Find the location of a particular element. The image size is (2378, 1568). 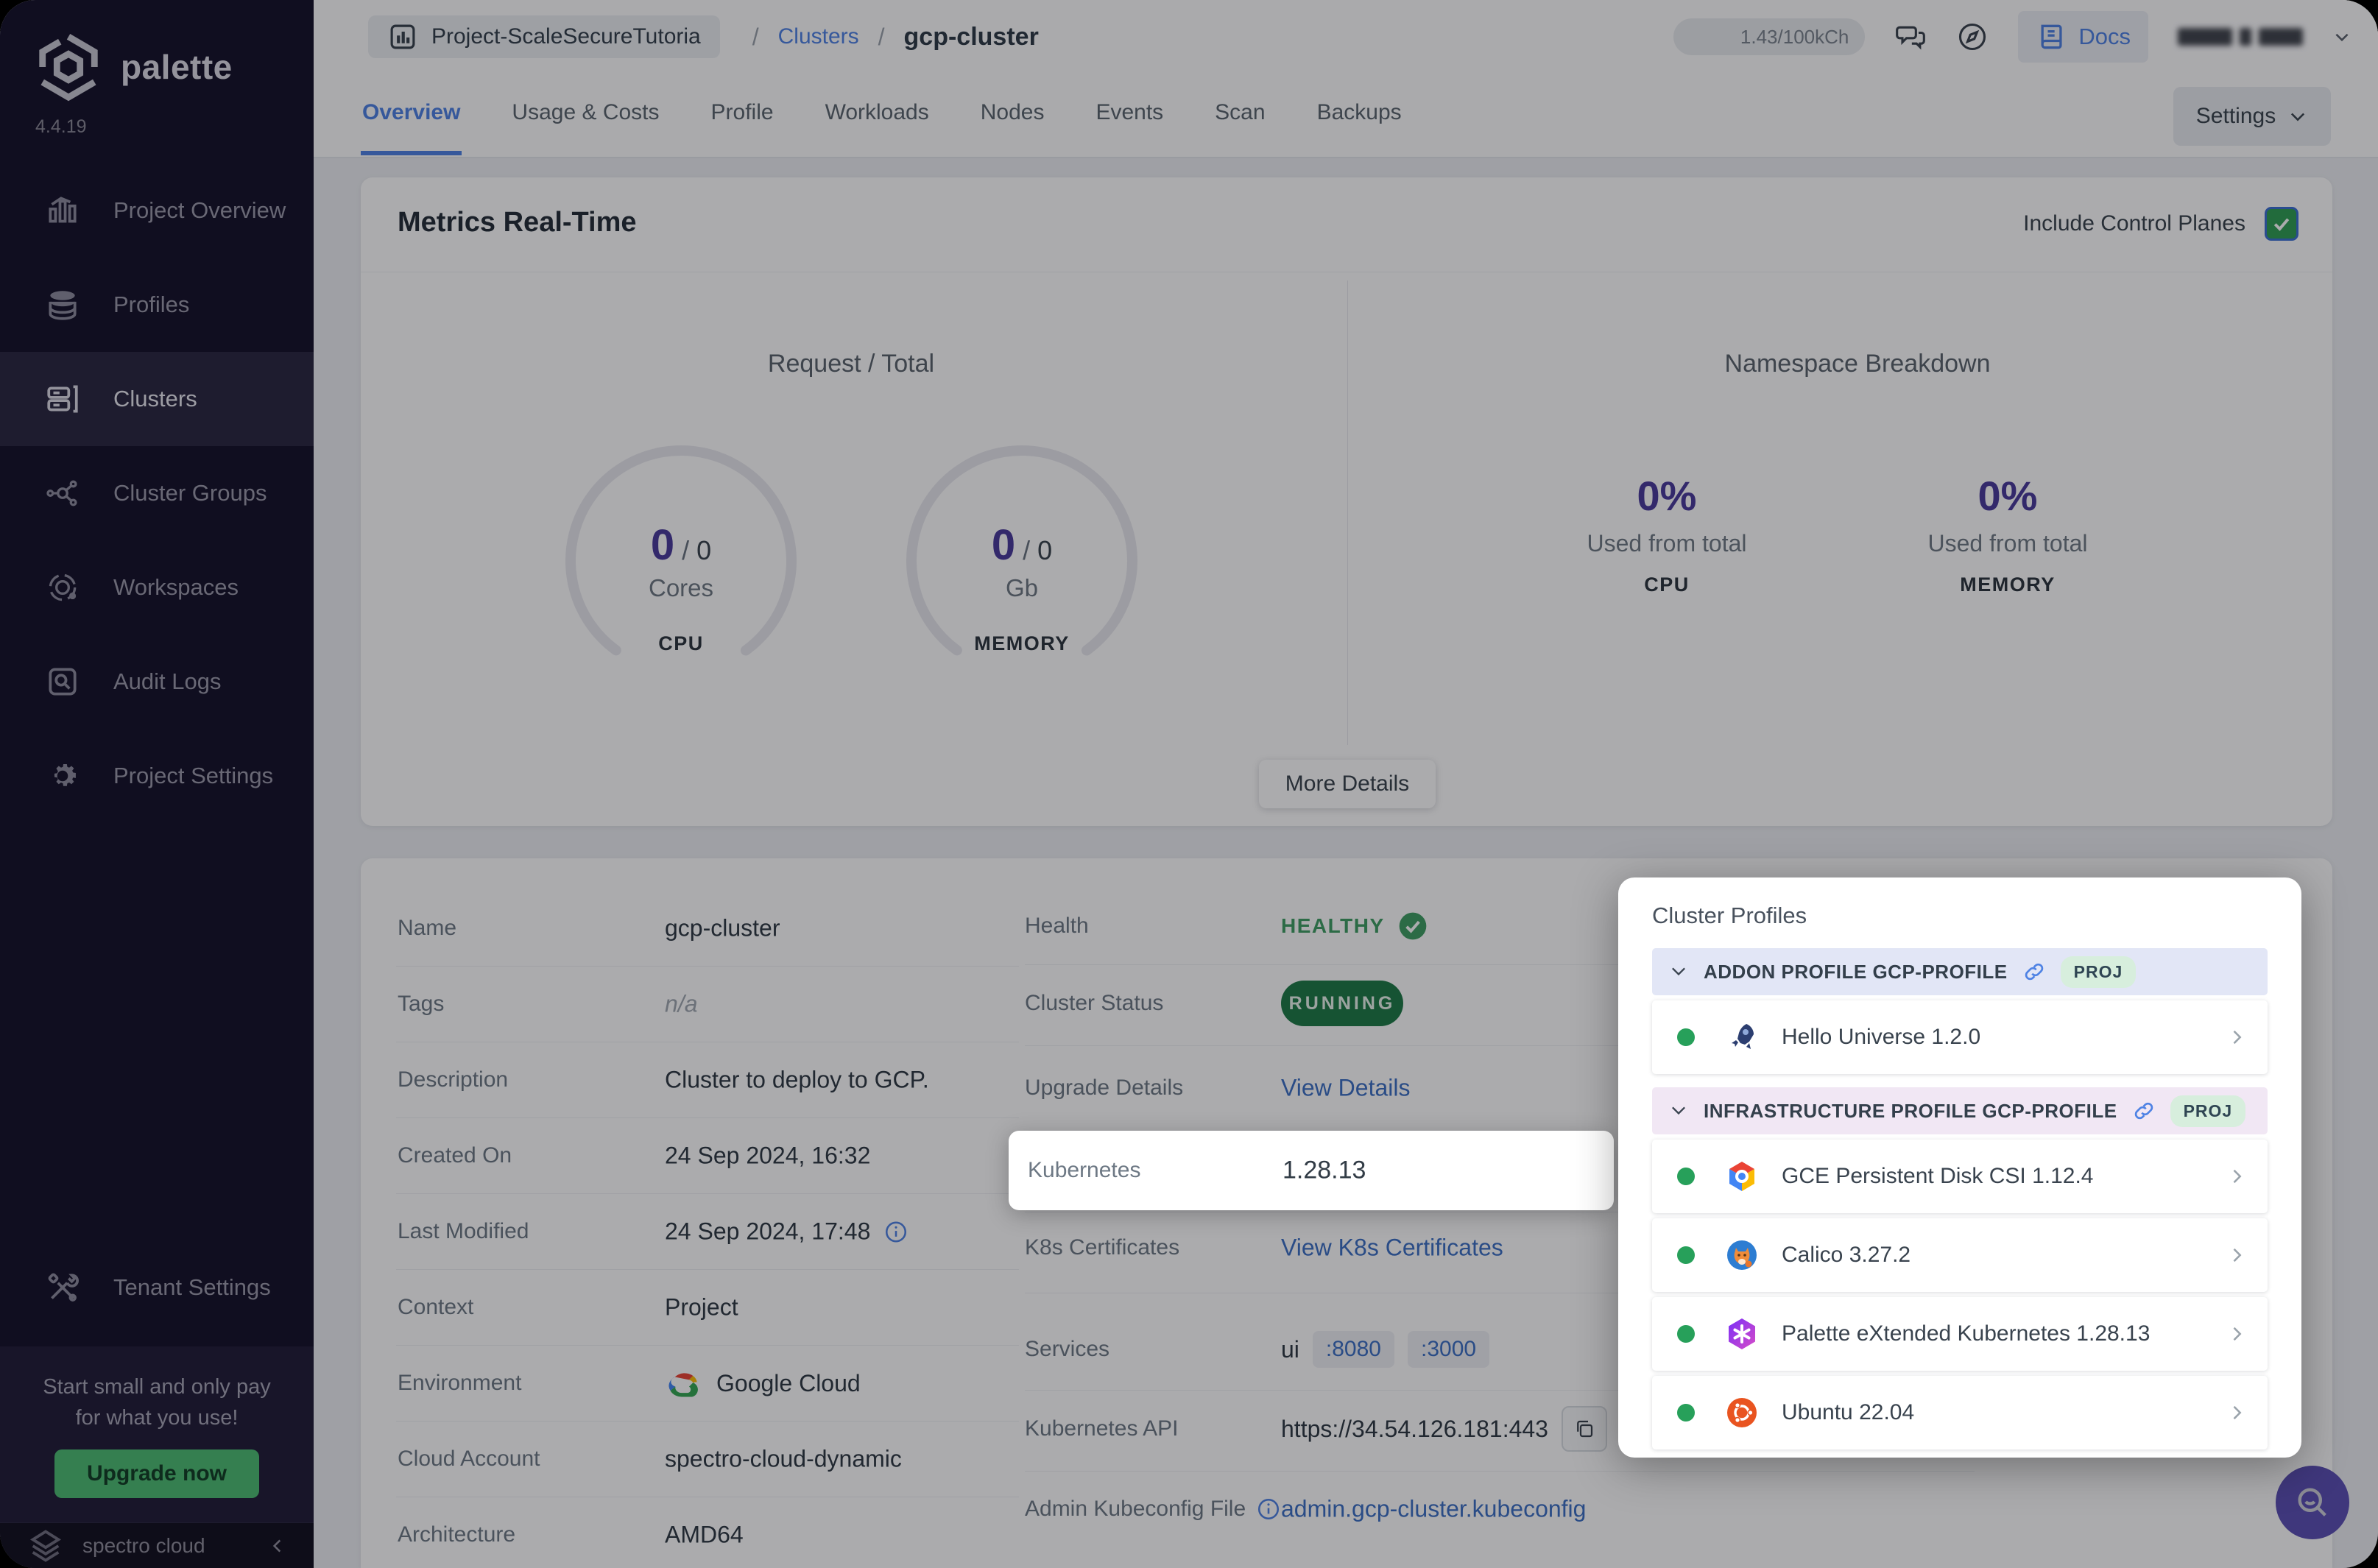

addon-profile-header: ADDON PROFILE GCP-PROFILE PROJ is located at coordinates (1960, 972).